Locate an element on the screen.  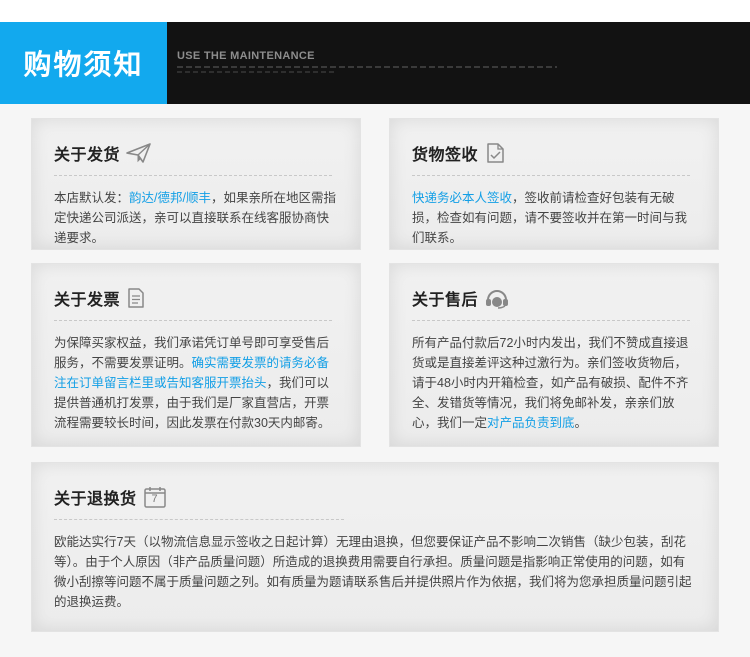
document-icon is located at coordinates (495, 153).